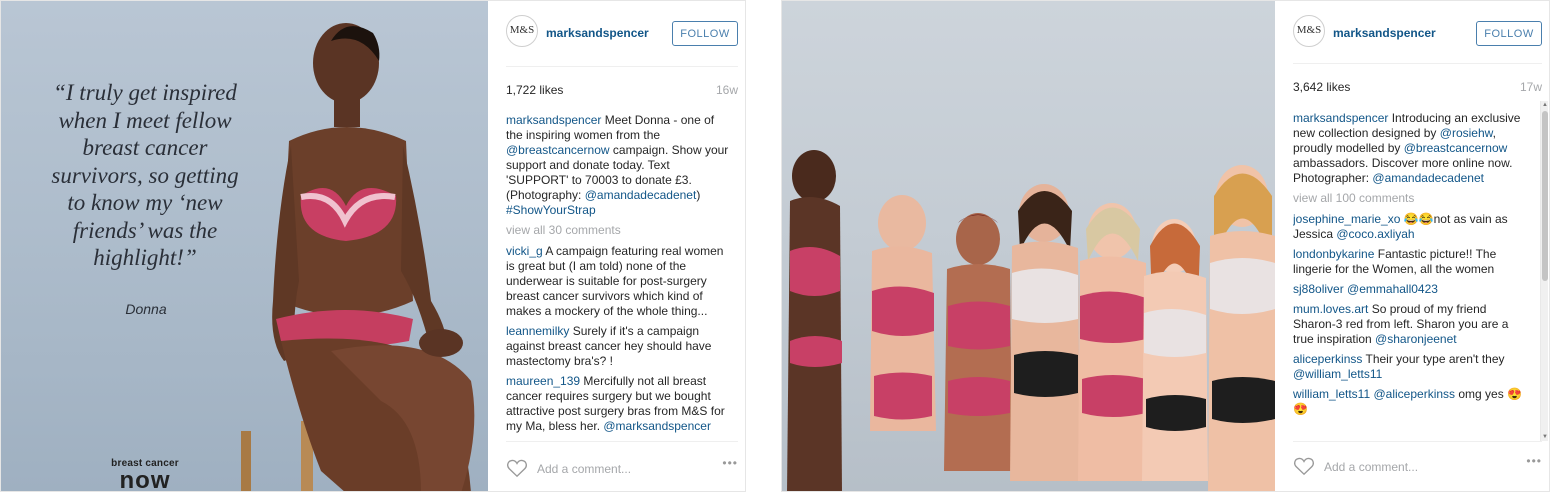 The height and width of the screenshot is (492, 1550). Describe the element at coordinates (1330, 309) in the screenshot. I see `comment-username: mum.loves.art` at that location.